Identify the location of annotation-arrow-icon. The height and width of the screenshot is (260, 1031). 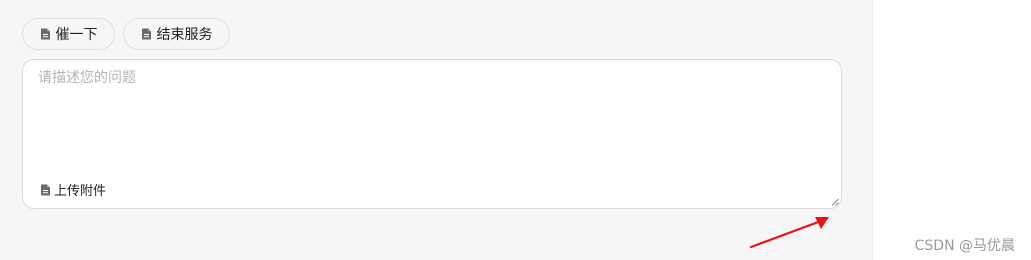
(789, 233).